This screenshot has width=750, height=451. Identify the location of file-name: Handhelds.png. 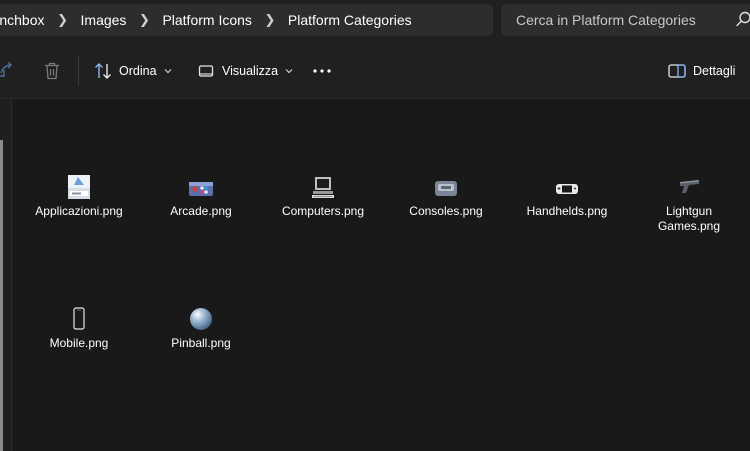
(567, 211).